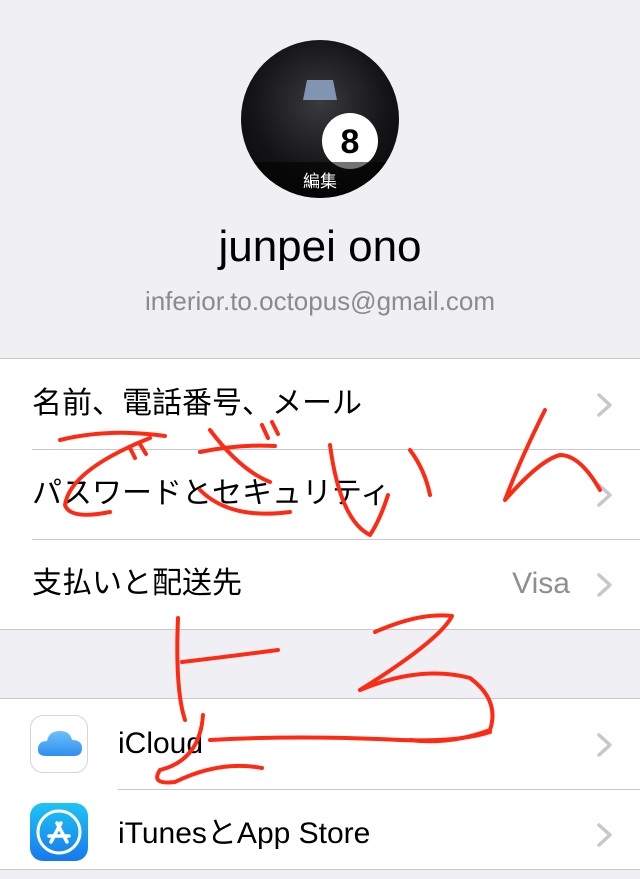 This screenshot has height=879, width=640. Describe the element at coordinates (211, 493) in the screenshot. I see `row-label: パスワードとセキュリティ` at that location.